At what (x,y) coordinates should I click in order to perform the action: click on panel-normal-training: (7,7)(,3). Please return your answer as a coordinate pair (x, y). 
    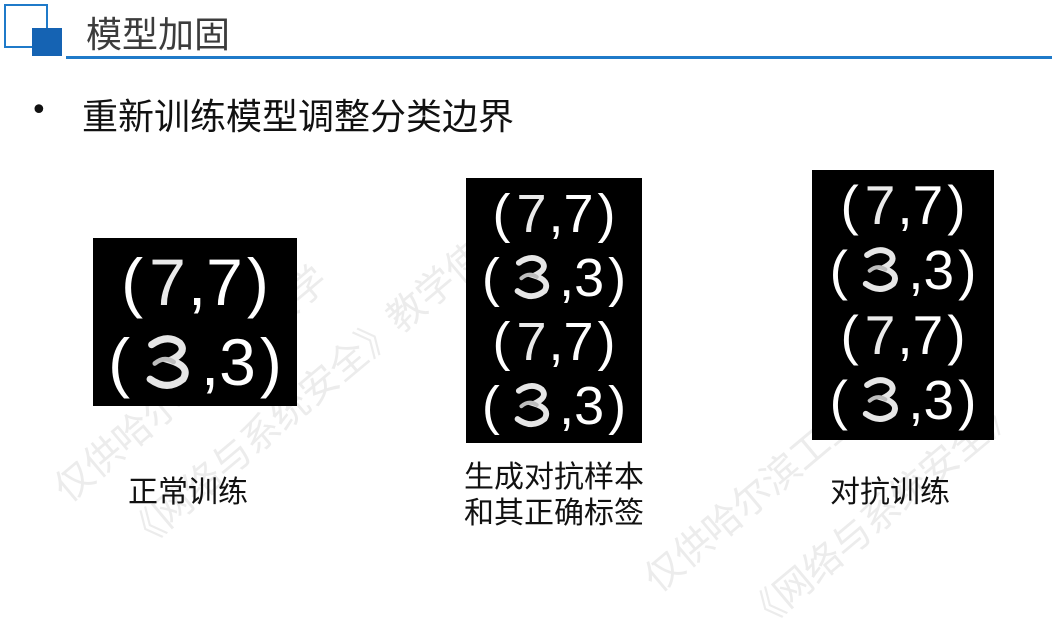
    Looking at the image, I should click on (195, 322).